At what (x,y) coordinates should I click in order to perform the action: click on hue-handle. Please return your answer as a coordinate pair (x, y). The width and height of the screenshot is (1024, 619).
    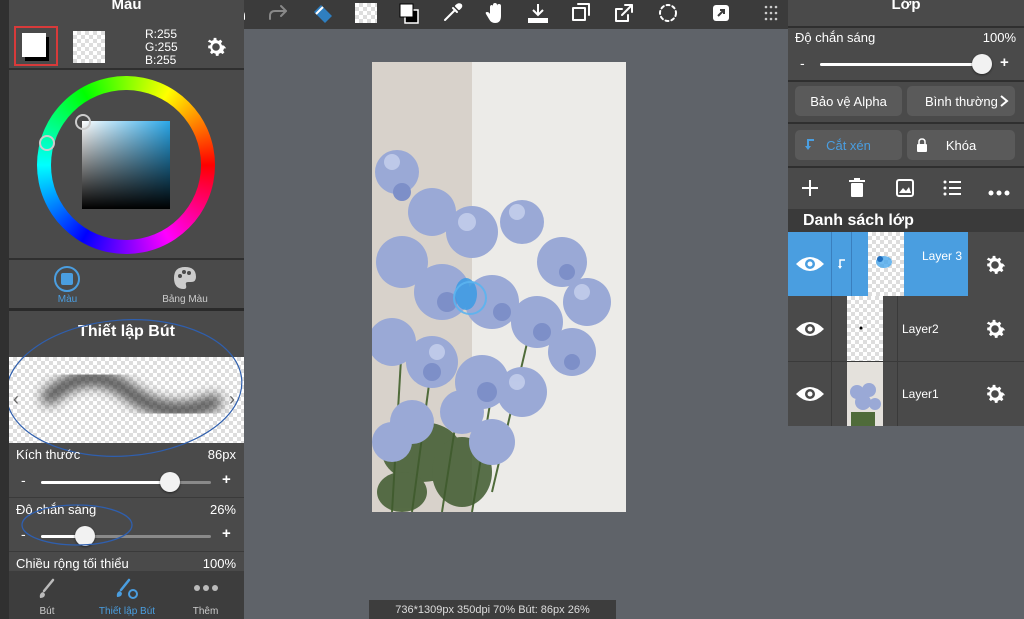
    Looking at the image, I should click on (47, 143).